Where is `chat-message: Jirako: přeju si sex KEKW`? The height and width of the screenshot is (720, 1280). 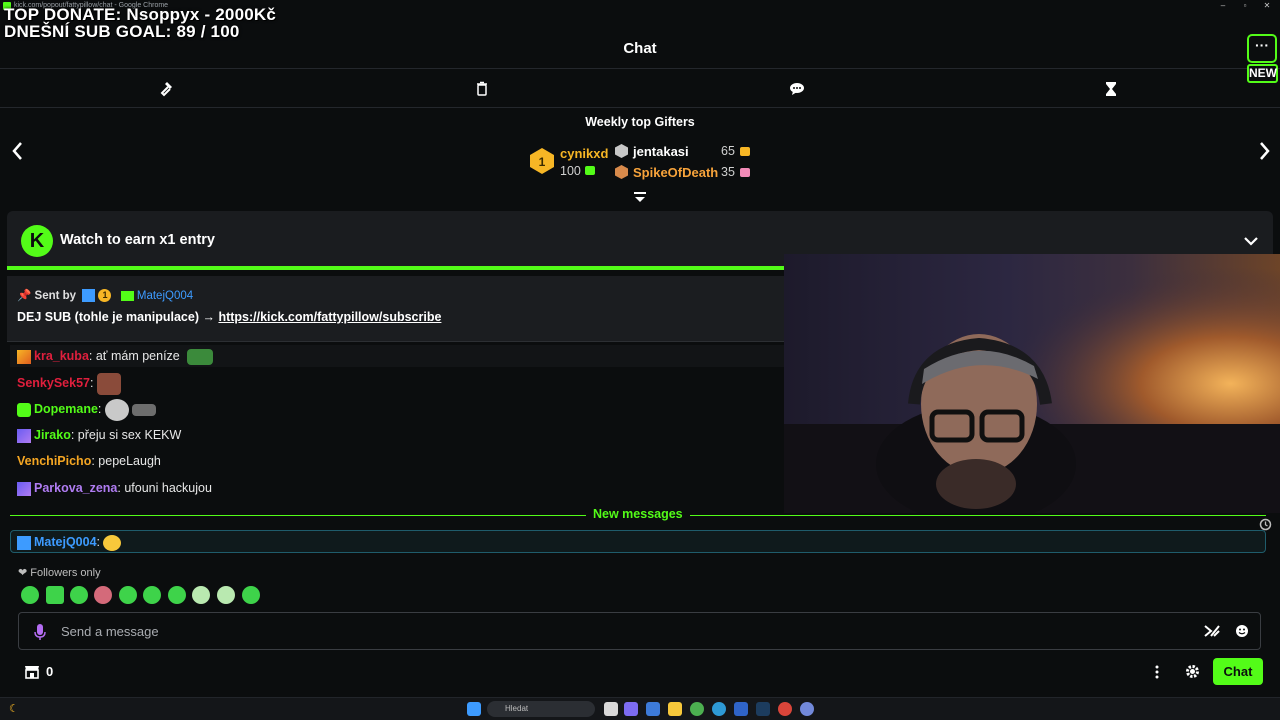
chat-message: Jirako: přeju si sex KEKW is located at coordinates (99, 435).